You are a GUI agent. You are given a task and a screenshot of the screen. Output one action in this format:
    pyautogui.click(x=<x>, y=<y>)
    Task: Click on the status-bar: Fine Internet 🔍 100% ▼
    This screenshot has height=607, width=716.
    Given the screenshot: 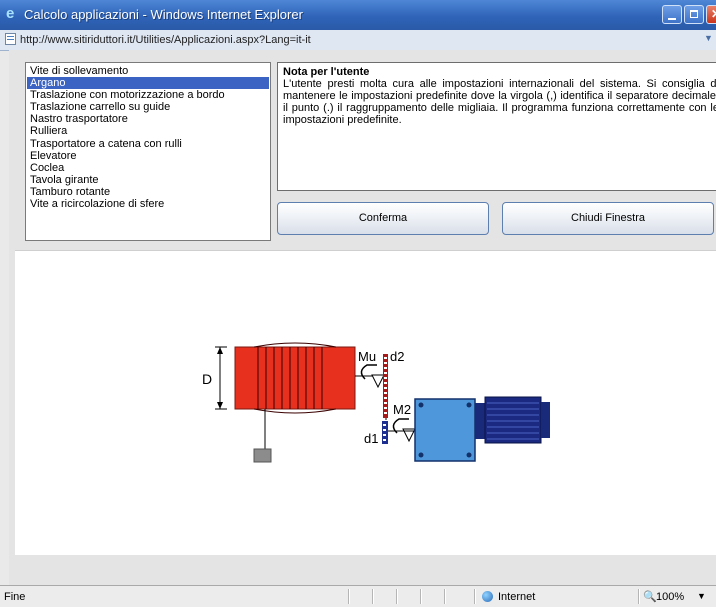 What is the action you would take?
    pyautogui.click(x=358, y=596)
    